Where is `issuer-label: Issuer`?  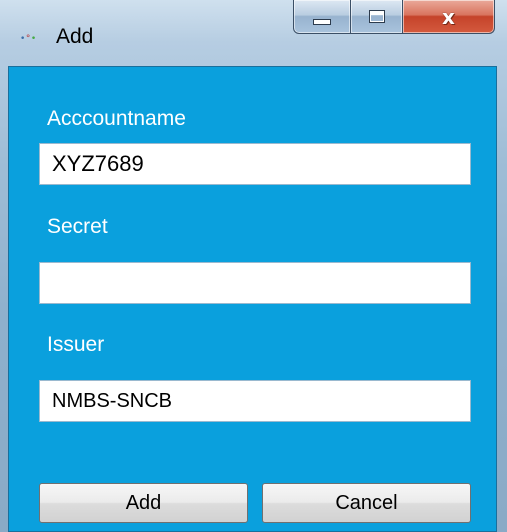
issuer-label: Issuer is located at coordinates (76, 344).